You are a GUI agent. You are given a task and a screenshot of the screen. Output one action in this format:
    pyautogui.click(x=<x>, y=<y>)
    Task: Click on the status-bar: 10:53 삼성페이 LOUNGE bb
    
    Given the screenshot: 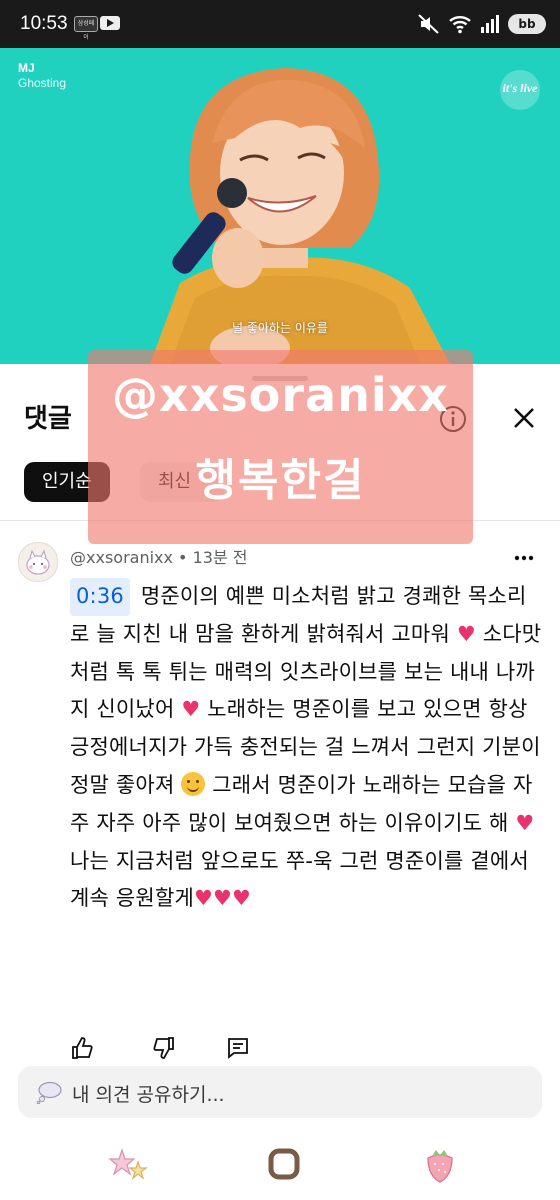 What is the action you would take?
    pyautogui.click(x=280, y=27)
    